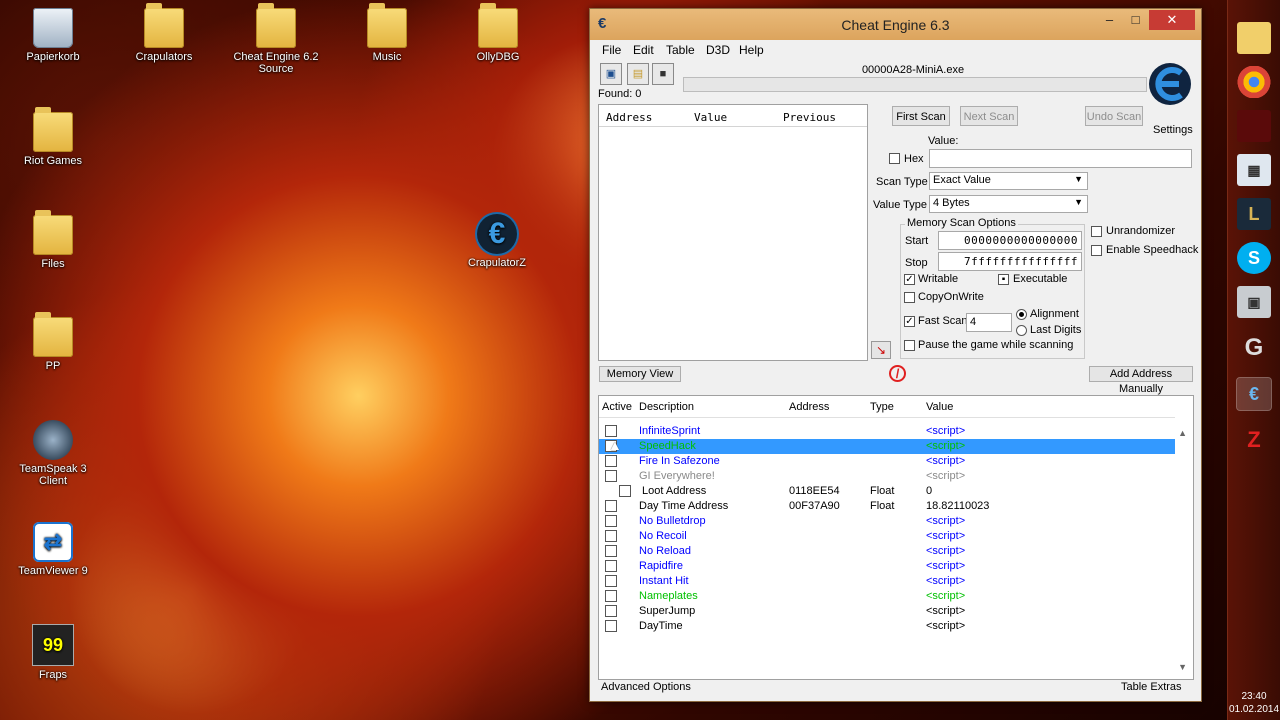 The image size is (1280, 720). I want to click on desktop-icon-papierkorb: Papierkorb, so click(53, 35).